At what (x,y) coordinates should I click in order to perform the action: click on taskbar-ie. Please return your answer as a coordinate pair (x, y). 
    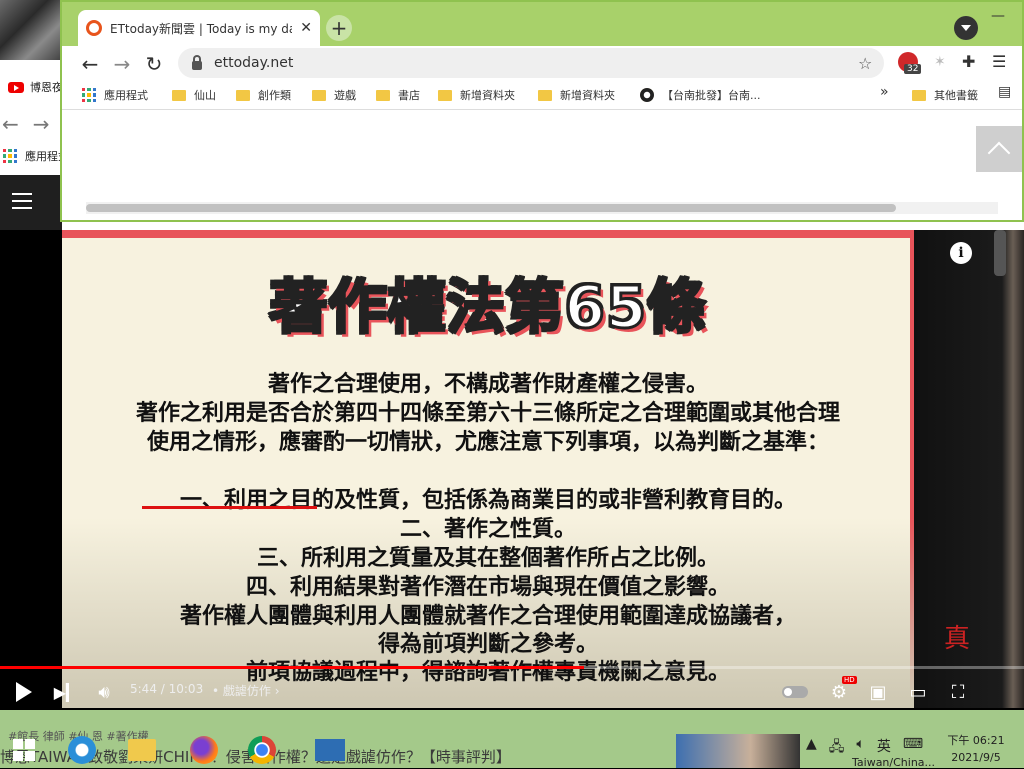
    Looking at the image, I should click on (82, 750).